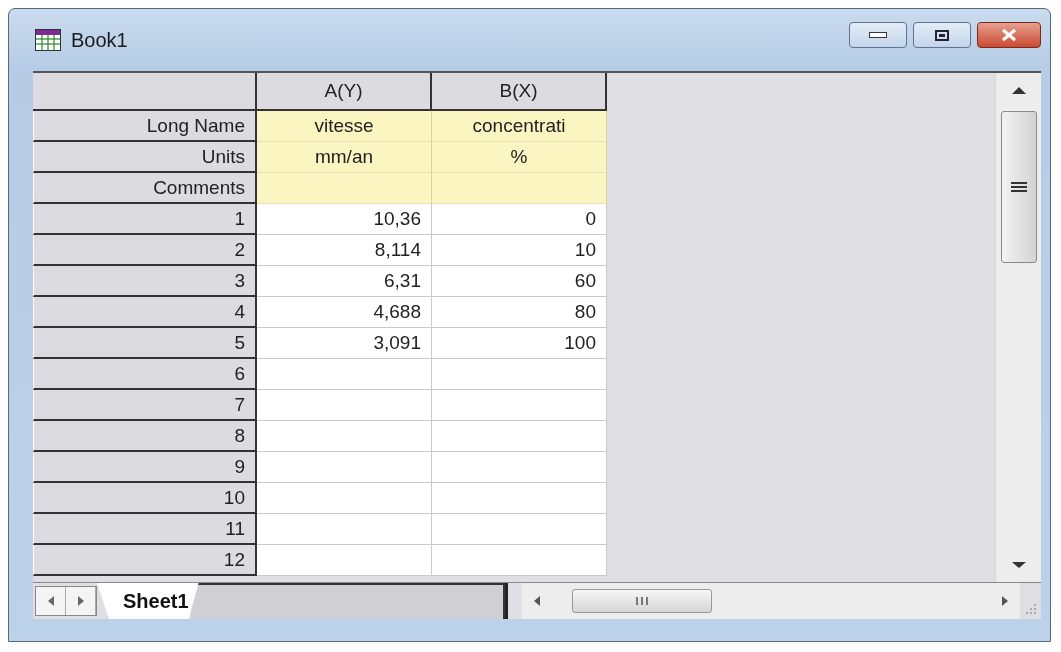 The width and height of the screenshot is (1061, 652). What do you see at coordinates (100, 40) in the screenshot?
I see `window-title: Book1` at bounding box center [100, 40].